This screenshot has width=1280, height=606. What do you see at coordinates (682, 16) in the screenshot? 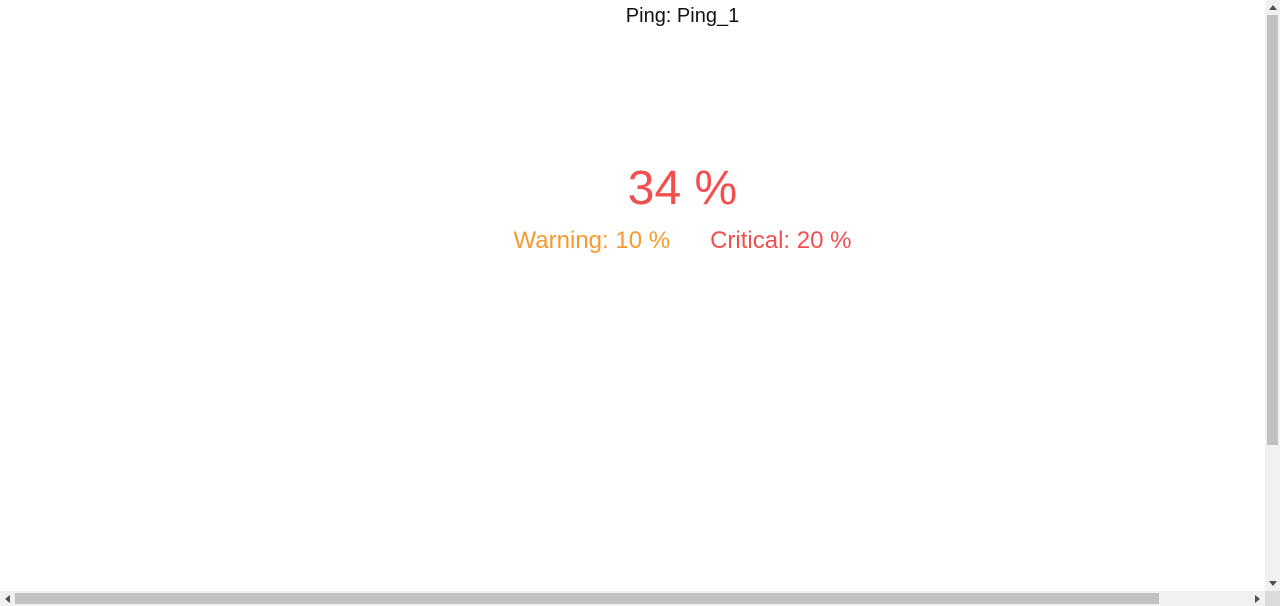
I see `page-title: Ping: Ping_1` at bounding box center [682, 16].